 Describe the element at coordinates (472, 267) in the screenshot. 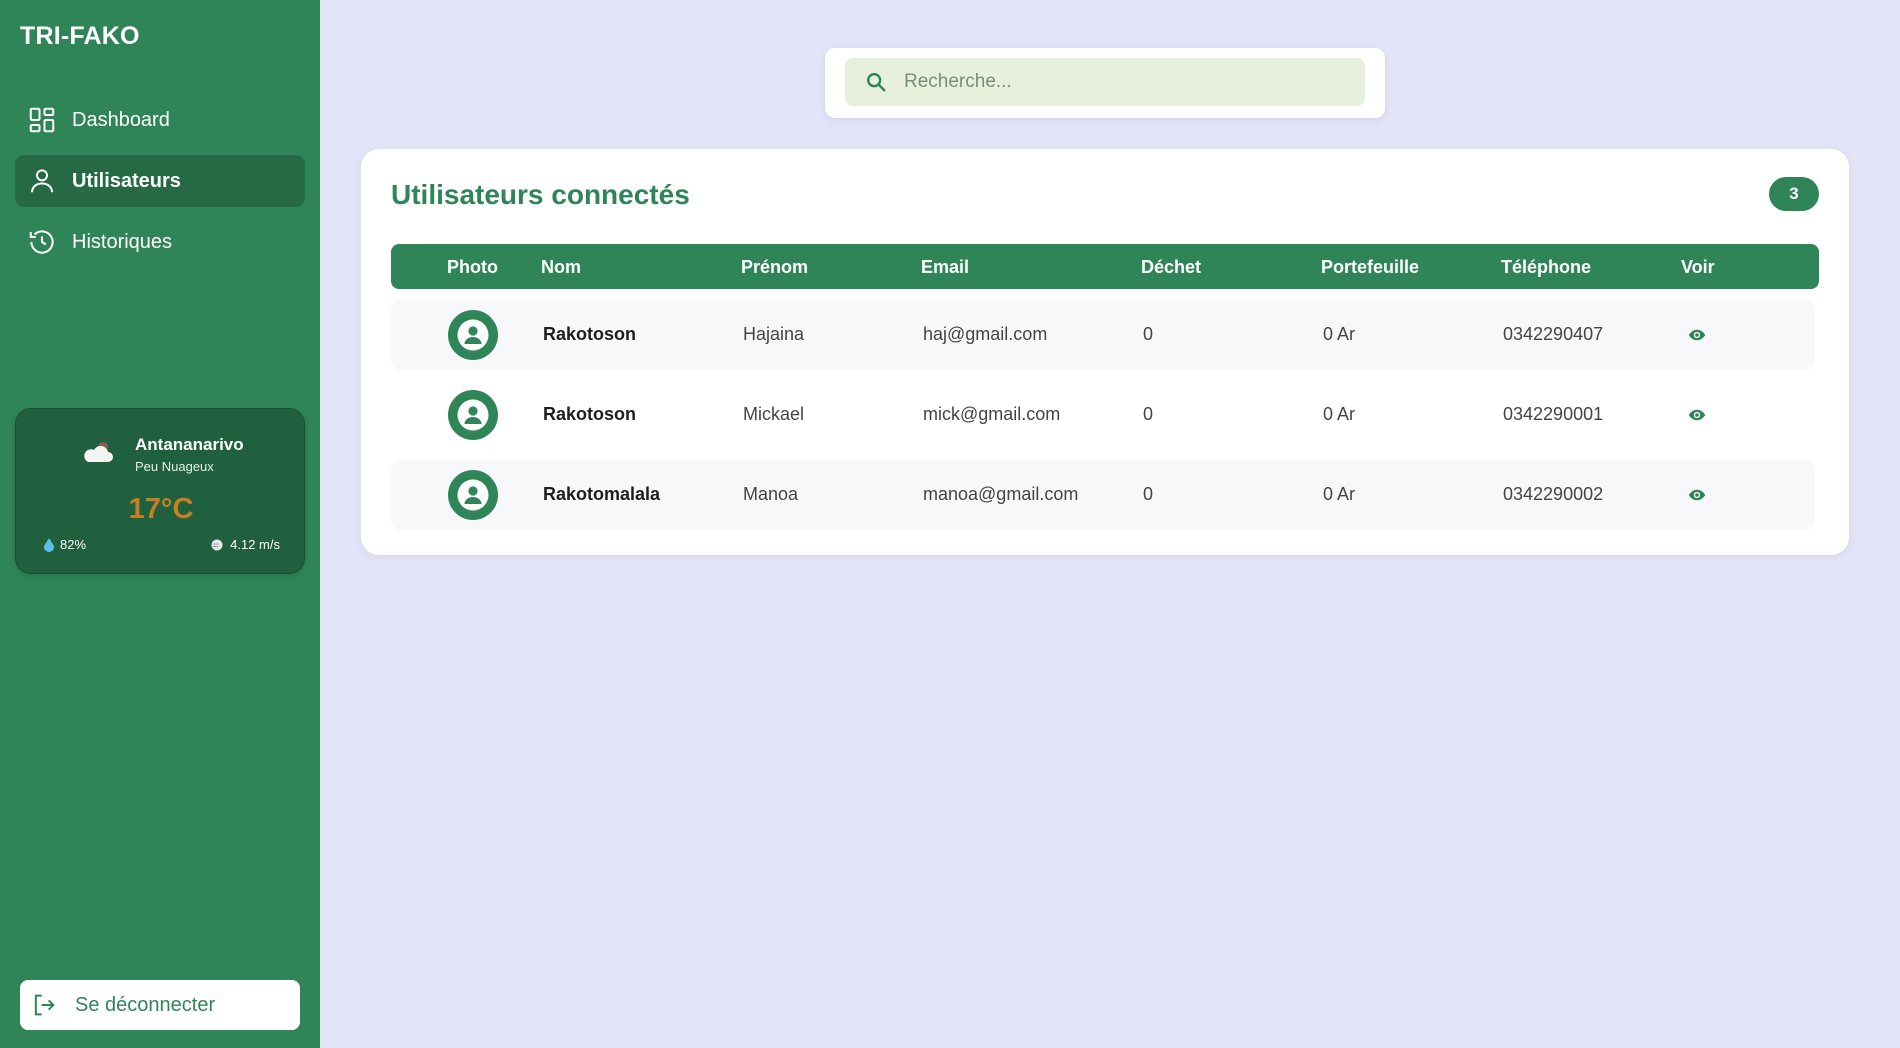

I see `column-header-photo: Photo` at that location.